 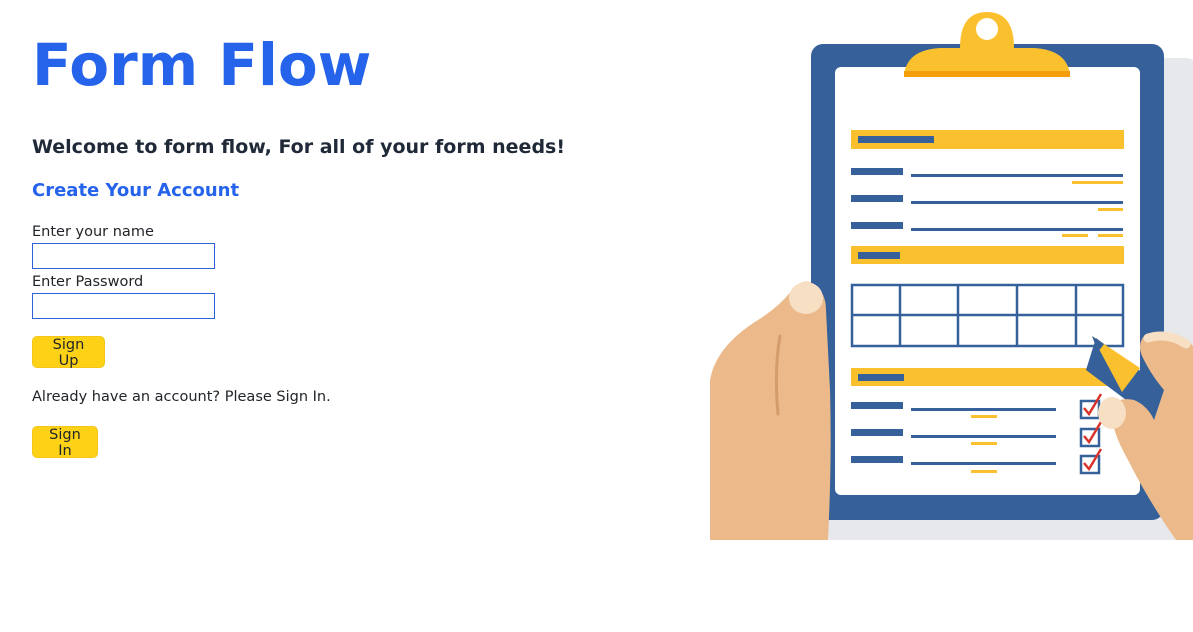 What do you see at coordinates (123, 256) in the screenshot?
I see `name-input` at bounding box center [123, 256].